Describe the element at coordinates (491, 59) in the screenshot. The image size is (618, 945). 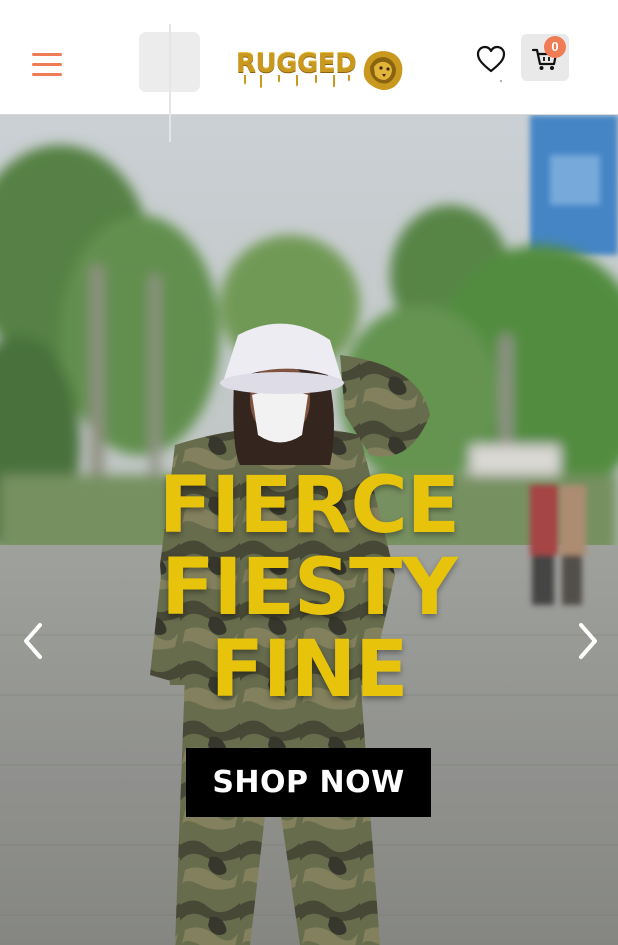
I see `heart-icon` at that location.